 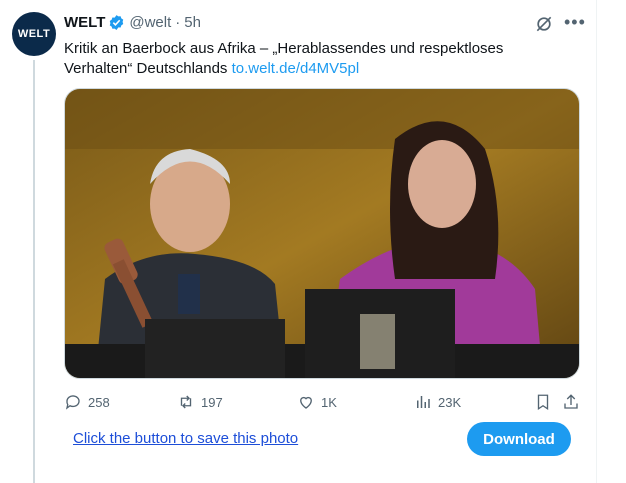 I want to click on like-button: 1K, so click(x=317, y=402).